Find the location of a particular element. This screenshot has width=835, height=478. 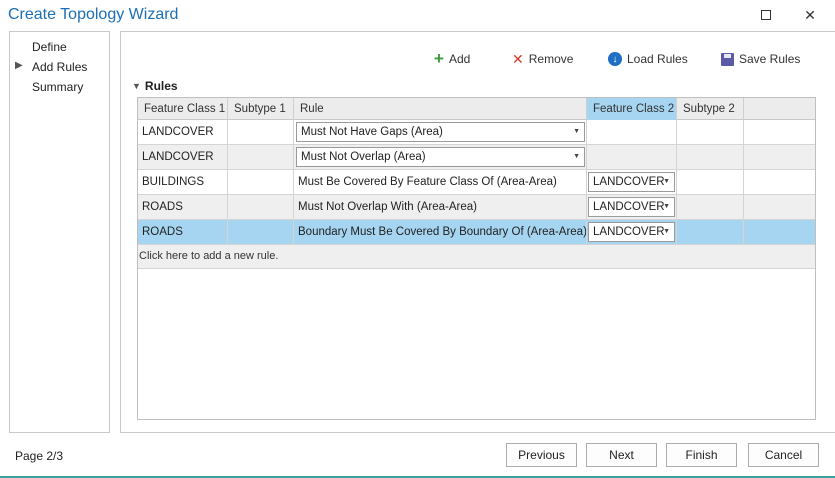

save-rules-label: Save Rules is located at coordinates (770, 59).